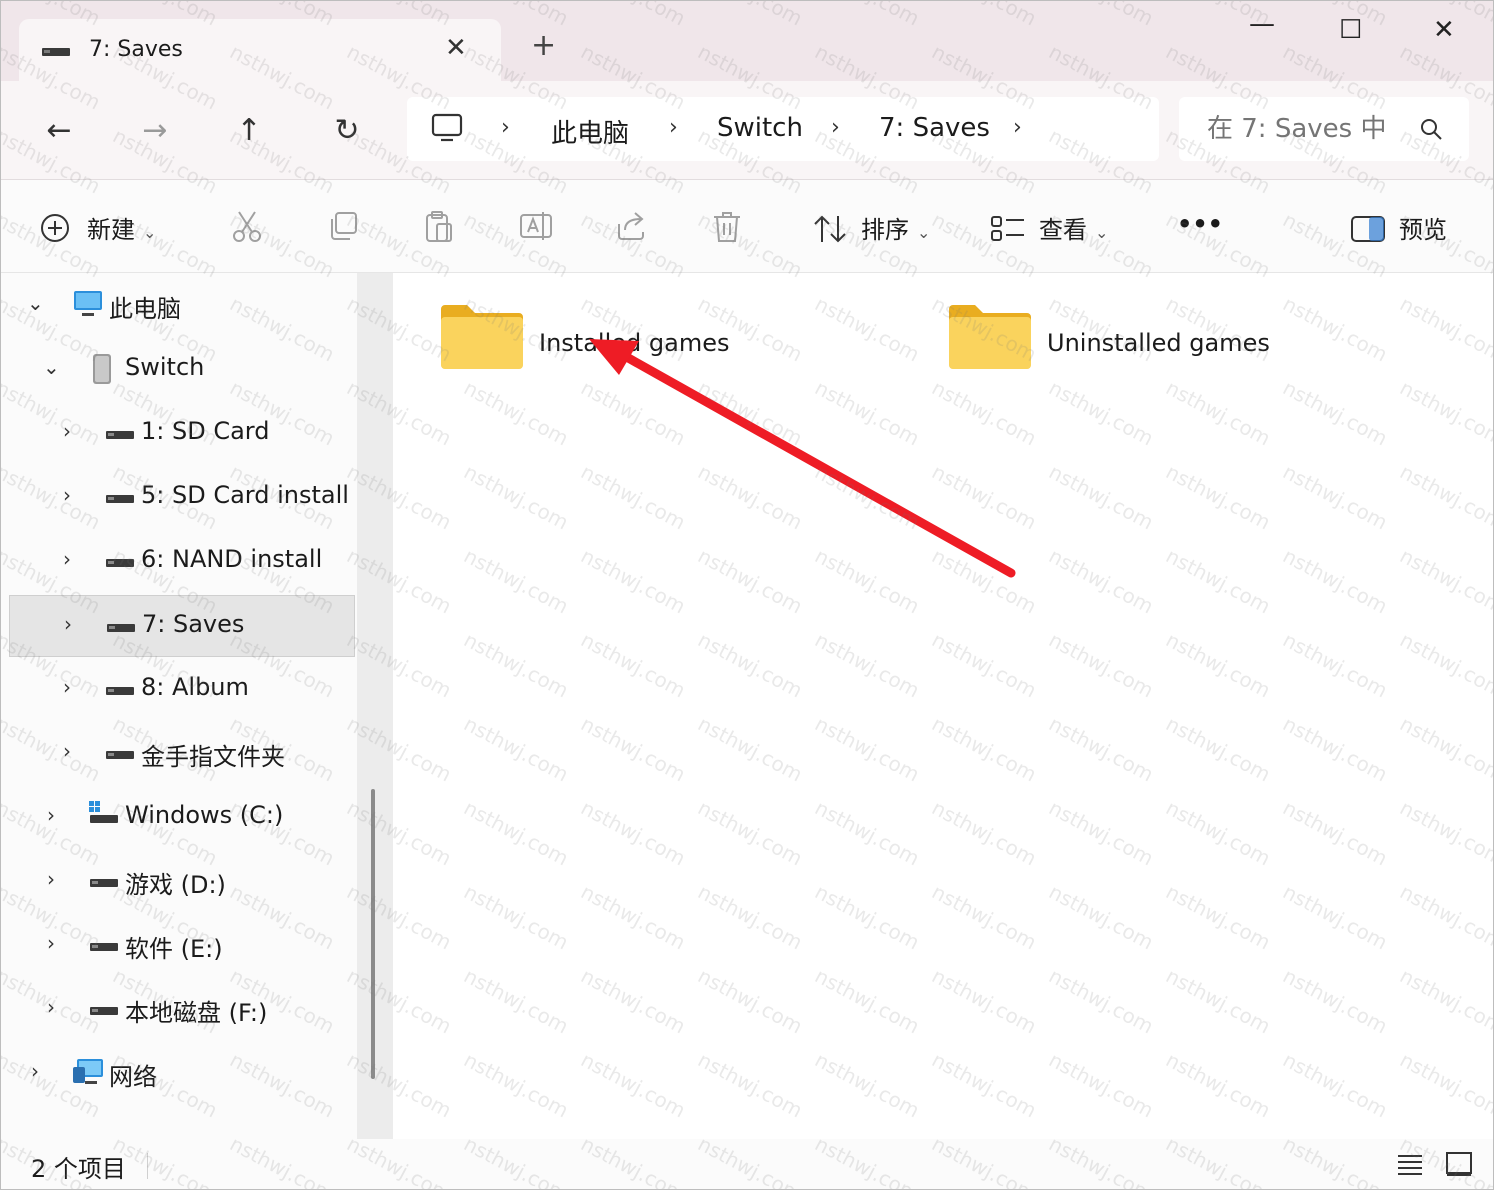  I want to click on address-bar: › 此电脑 › Switch › 7: Saves ›, so click(783, 129).